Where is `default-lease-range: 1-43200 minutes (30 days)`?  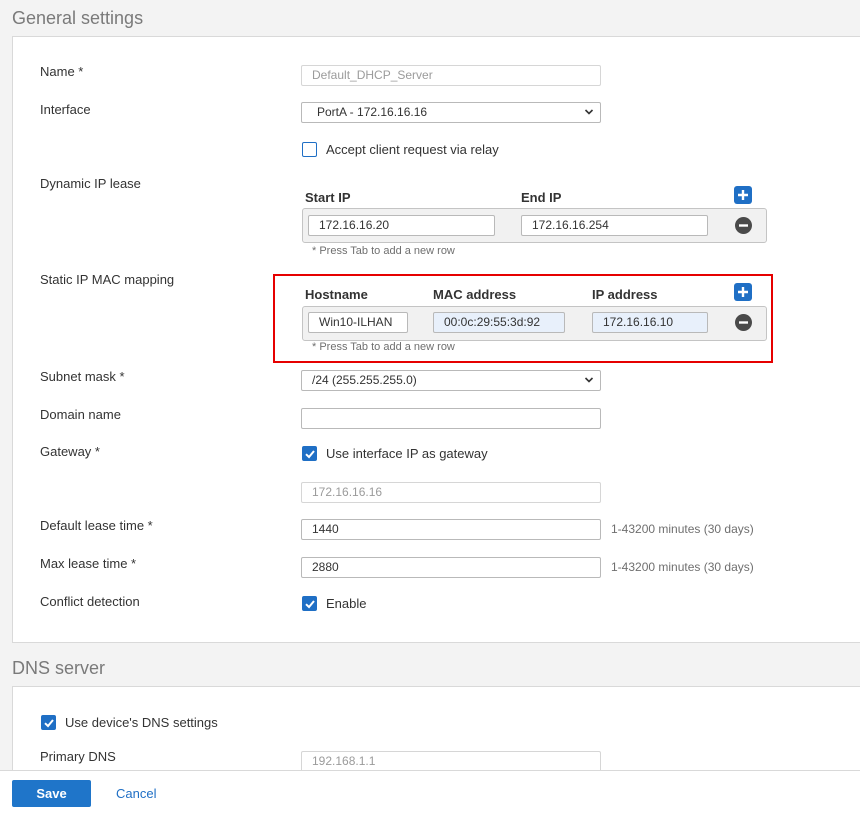
default-lease-range: 1-43200 minutes (30 days) is located at coordinates (682, 529).